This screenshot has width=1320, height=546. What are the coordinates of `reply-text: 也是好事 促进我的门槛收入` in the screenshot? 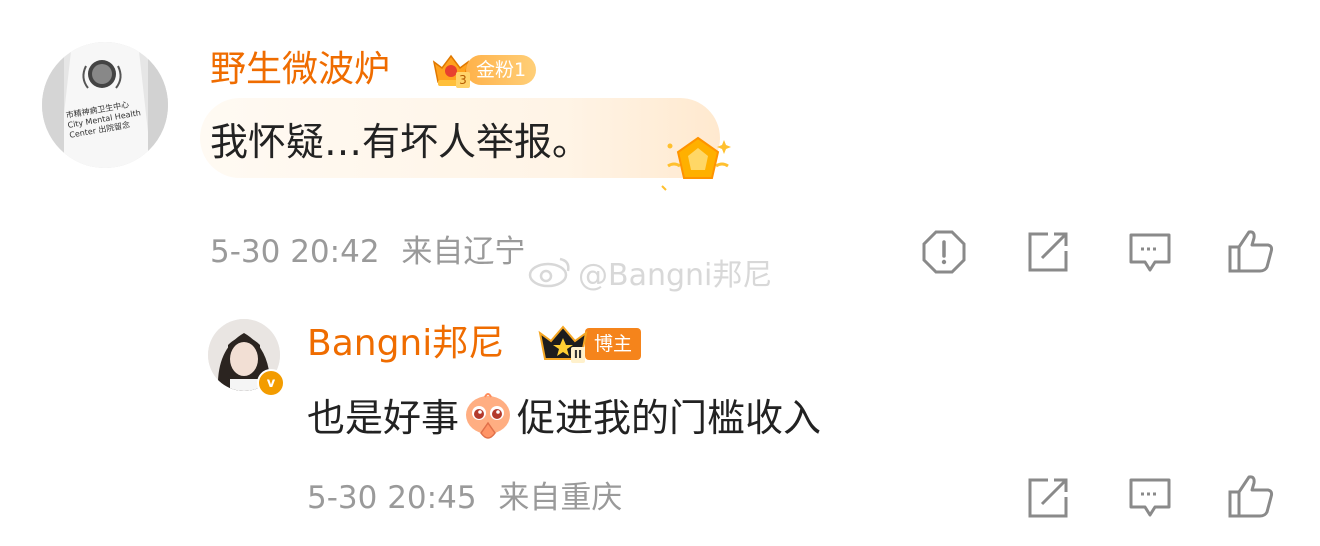 It's located at (564, 418).